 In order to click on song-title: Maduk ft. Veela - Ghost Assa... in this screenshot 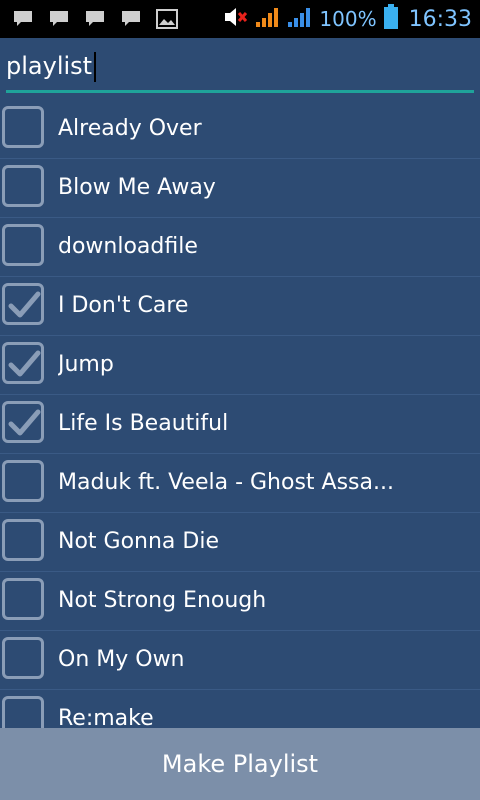, I will do `click(226, 482)`.